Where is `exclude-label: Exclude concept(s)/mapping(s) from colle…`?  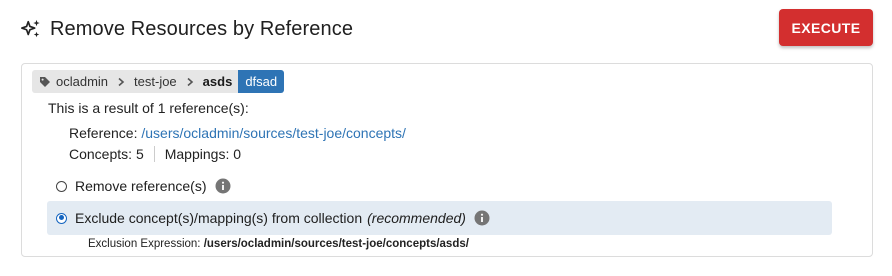 exclude-label: Exclude concept(s)/mapping(s) from colle… is located at coordinates (218, 218).